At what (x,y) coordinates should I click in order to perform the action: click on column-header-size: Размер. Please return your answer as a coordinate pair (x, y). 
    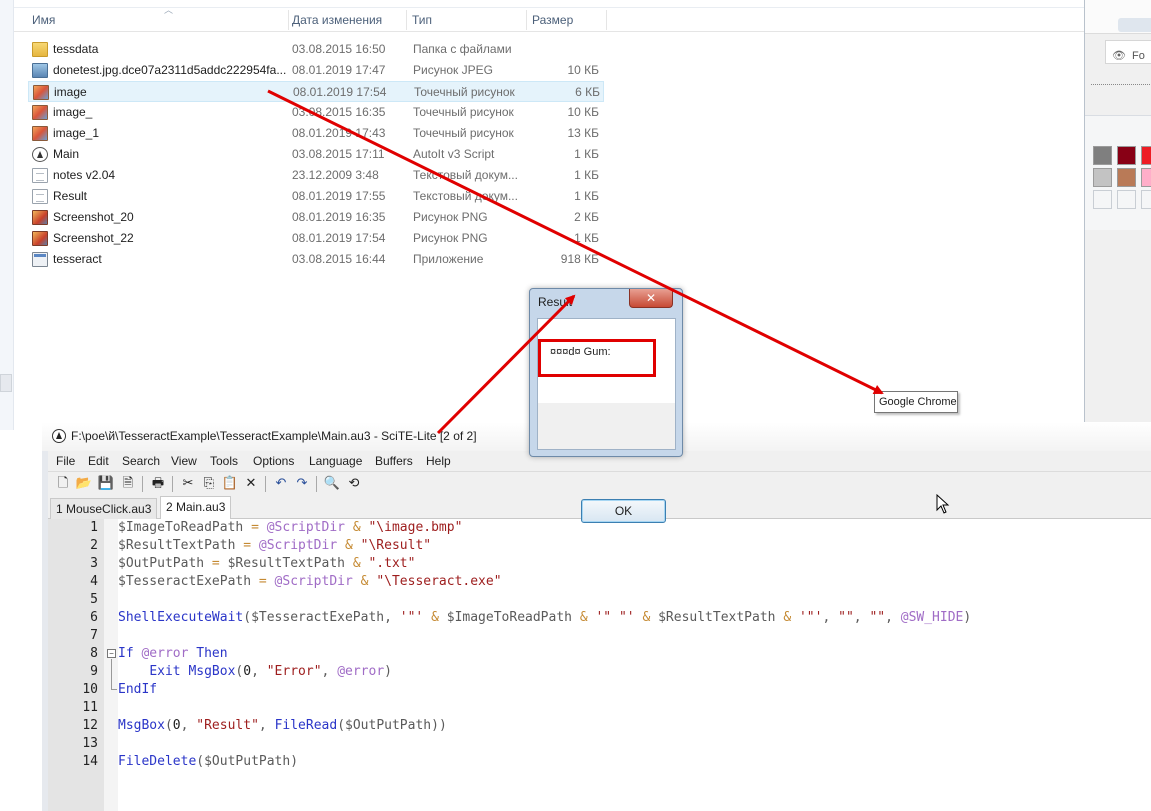
    Looking at the image, I should click on (549, 20).